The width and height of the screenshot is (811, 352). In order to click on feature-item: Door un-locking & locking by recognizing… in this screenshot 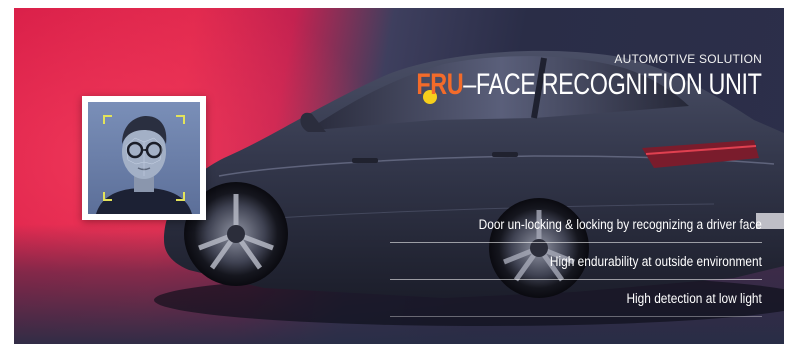, I will do `click(576, 224)`.